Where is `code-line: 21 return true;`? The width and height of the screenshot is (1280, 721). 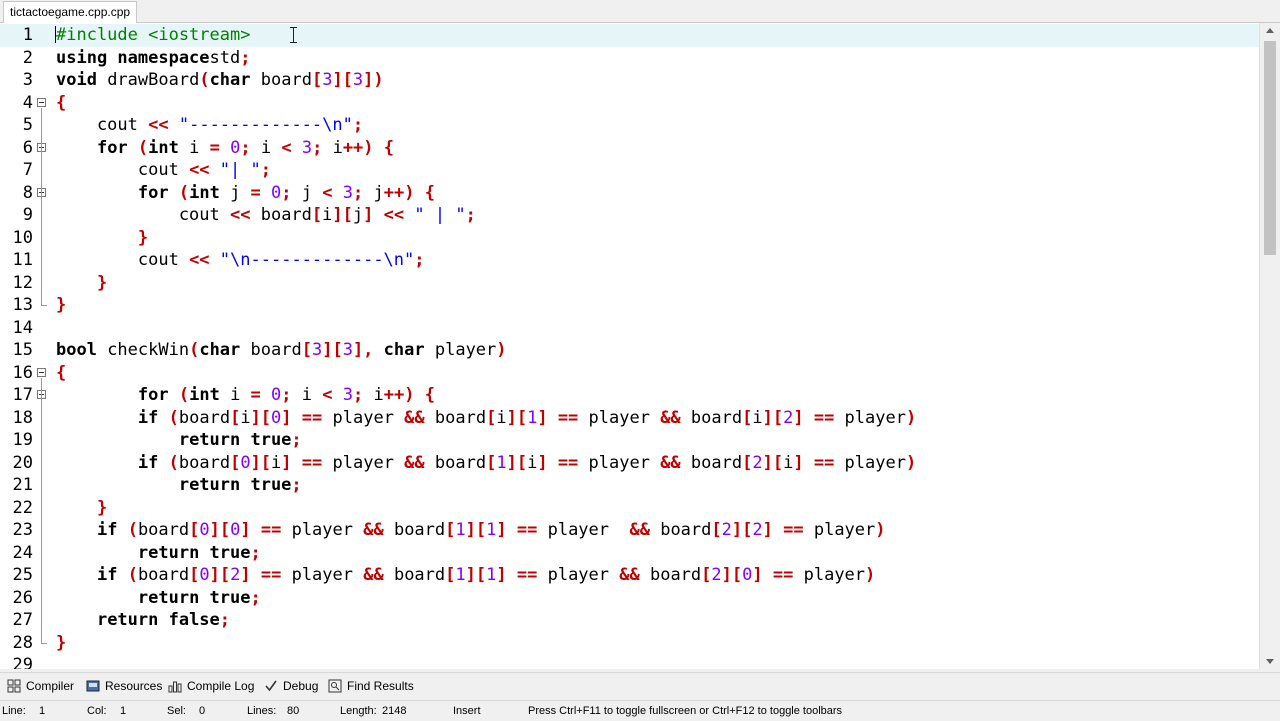
code-line: 21 return true; is located at coordinates (629, 485).